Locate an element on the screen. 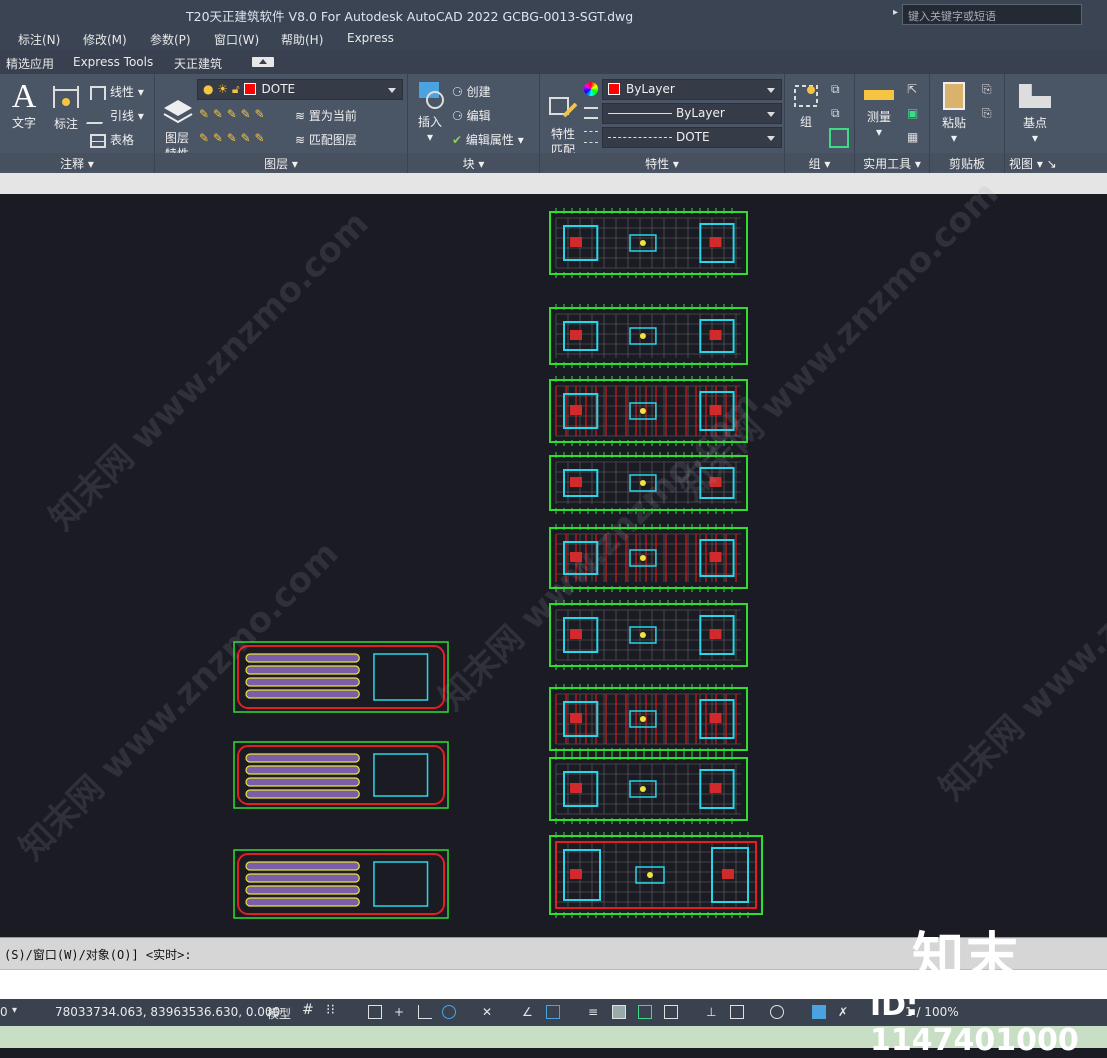 The image size is (1107, 1058). measure-label: 测量 is located at coordinates (878, 117).